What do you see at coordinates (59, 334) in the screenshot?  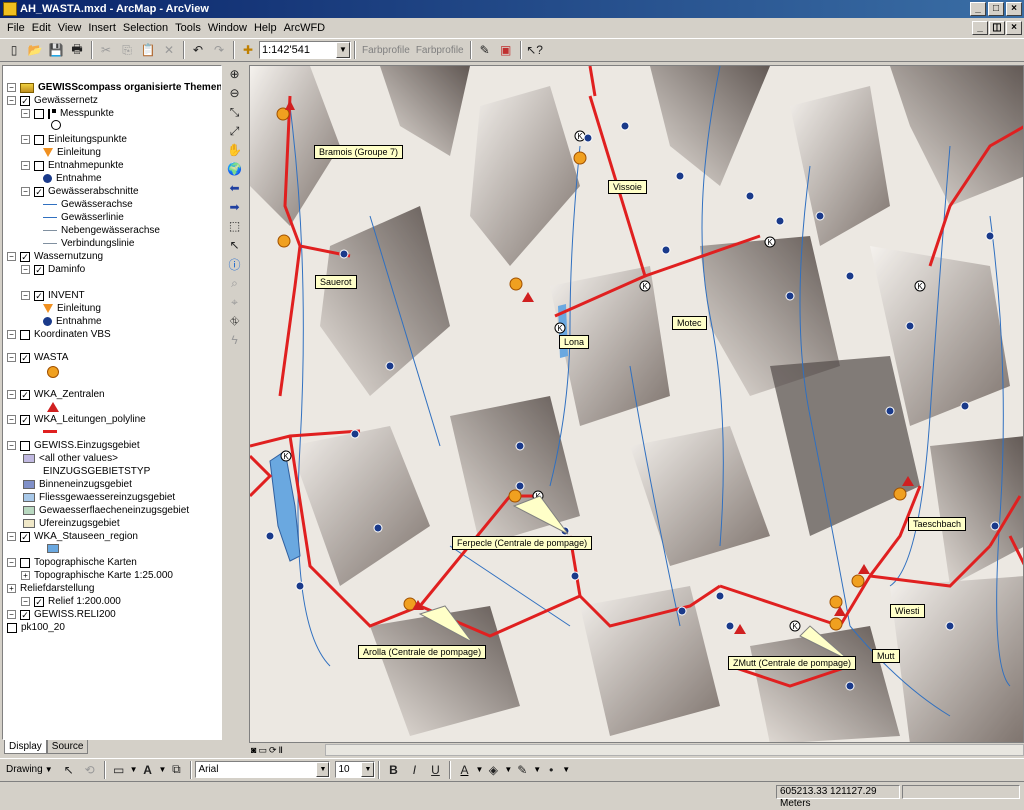 I see `toc-layer-row: − Koordinaten VBS` at bounding box center [59, 334].